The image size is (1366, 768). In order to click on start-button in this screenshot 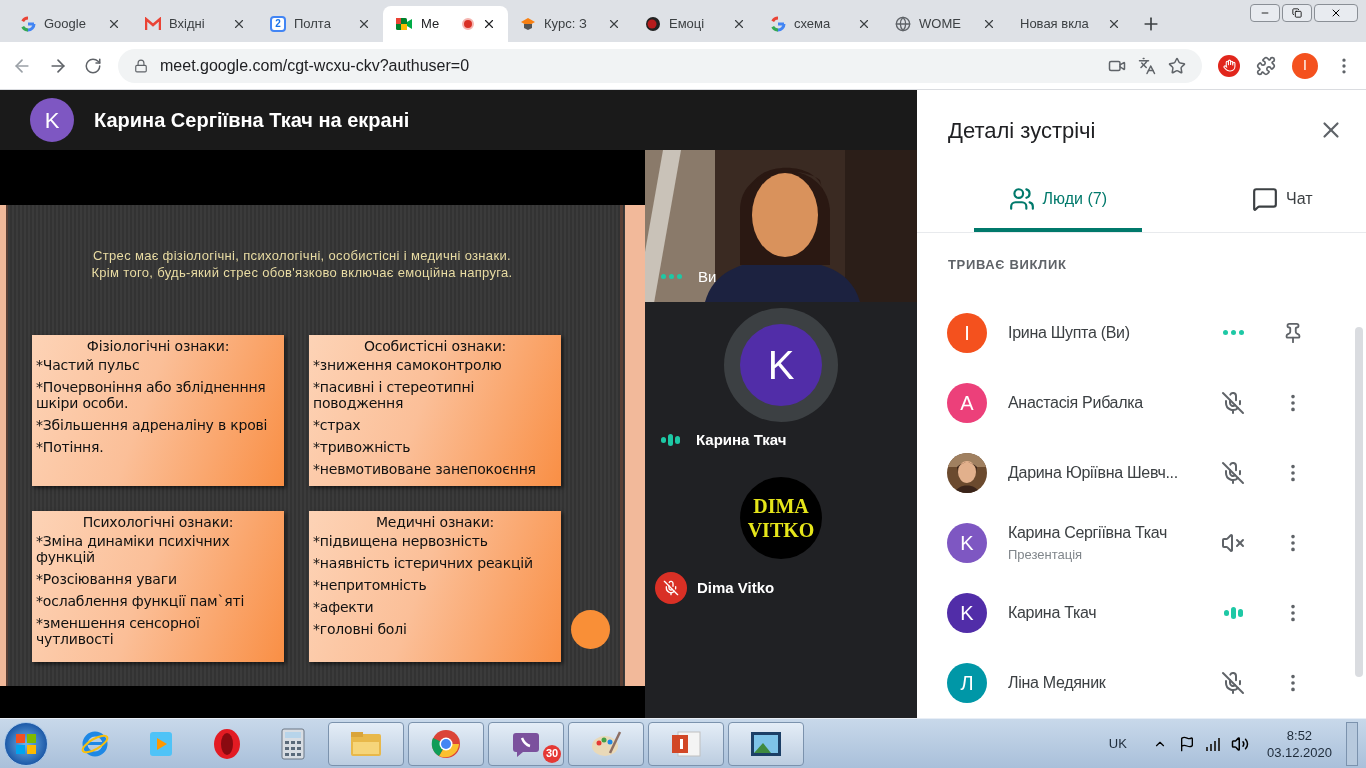, I will do `click(26, 743)`.